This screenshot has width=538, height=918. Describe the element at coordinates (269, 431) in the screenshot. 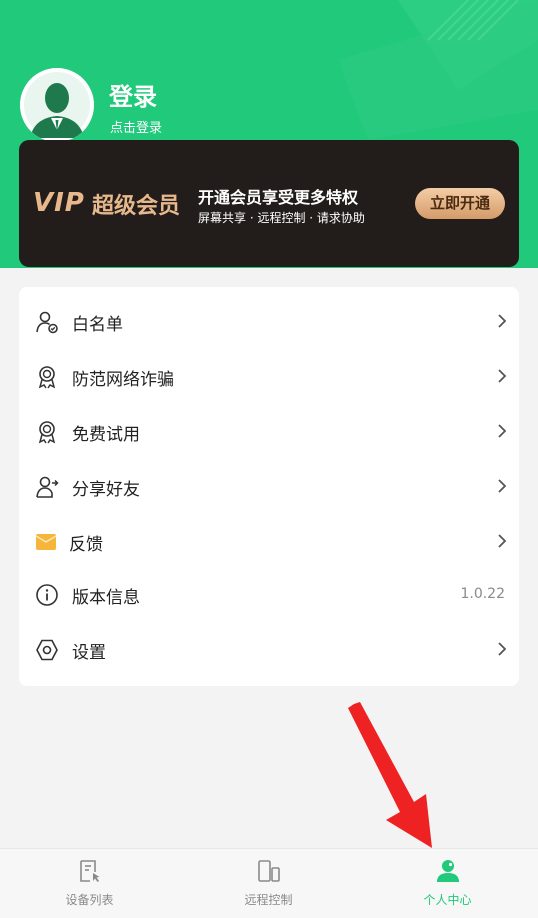

I see `menu-item-free-trial: 免费试用` at that location.